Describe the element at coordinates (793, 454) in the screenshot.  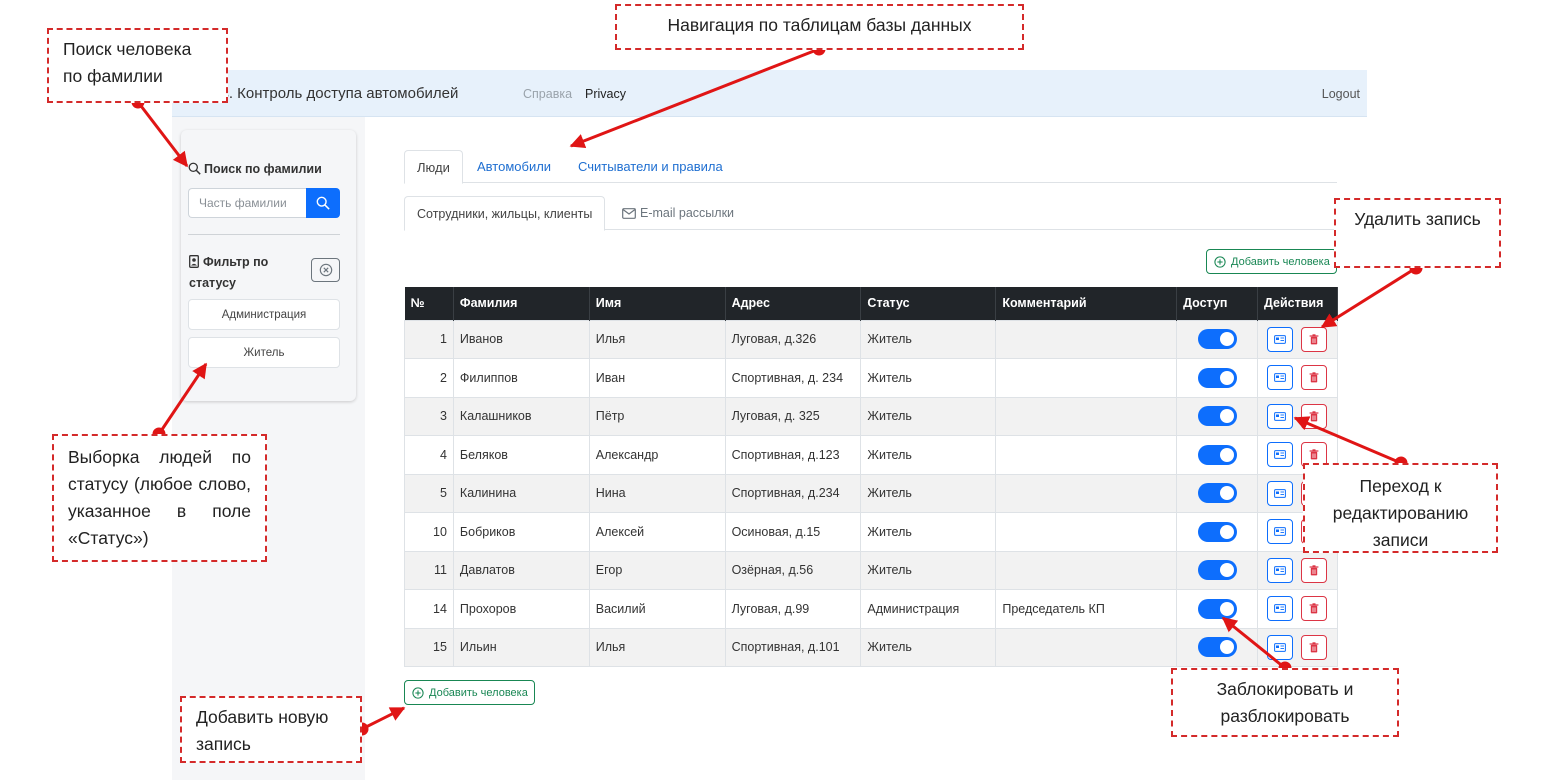
I see `cell-address: Спортивная, д.123` at that location.